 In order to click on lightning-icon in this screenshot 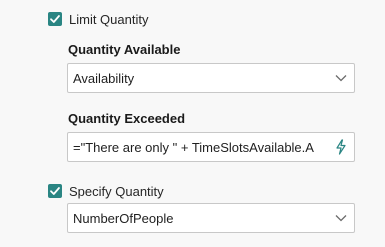, I will do `click(341, 147)`.